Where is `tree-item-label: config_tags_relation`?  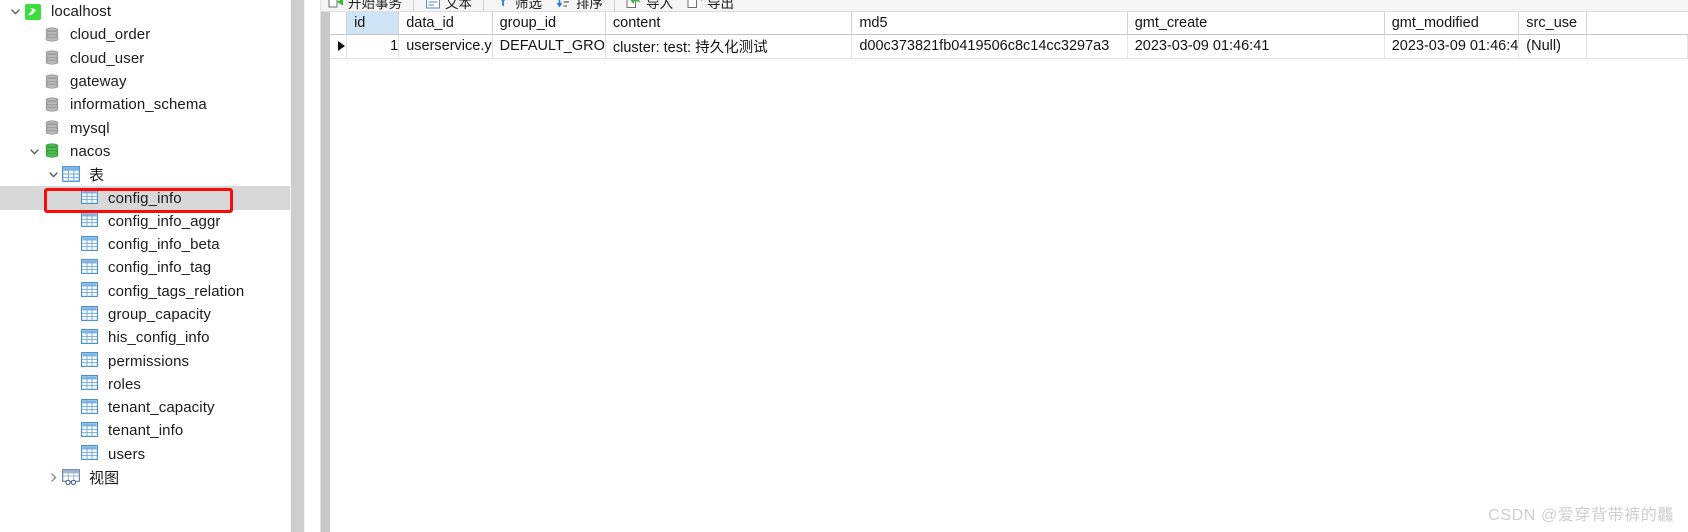
tree-item-label: config_tags_relation is located at coordinates (176, 291).